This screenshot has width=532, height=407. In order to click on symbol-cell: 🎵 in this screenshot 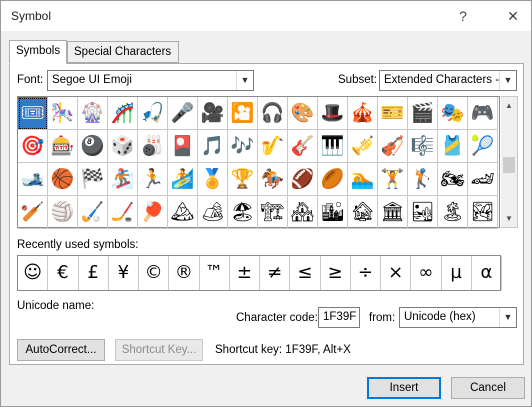, I will do `click(213, 146)`.